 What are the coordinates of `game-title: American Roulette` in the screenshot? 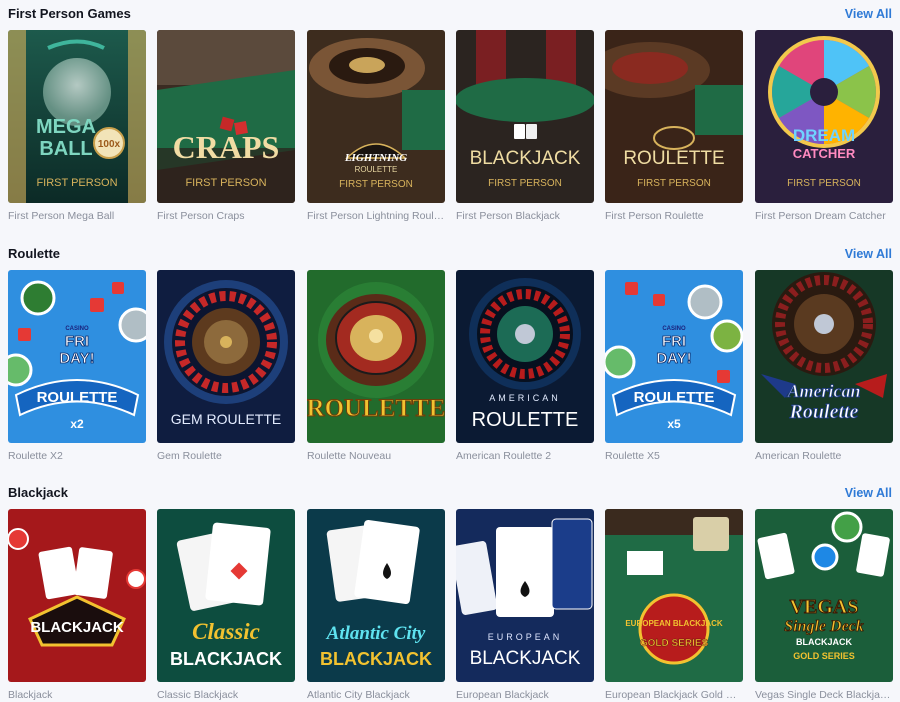 It's located at (824, 456).